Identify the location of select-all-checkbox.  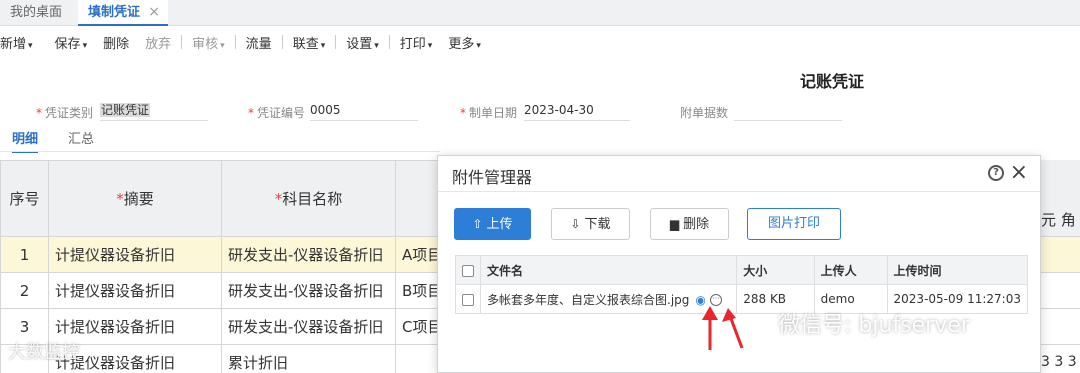
(468, 270).